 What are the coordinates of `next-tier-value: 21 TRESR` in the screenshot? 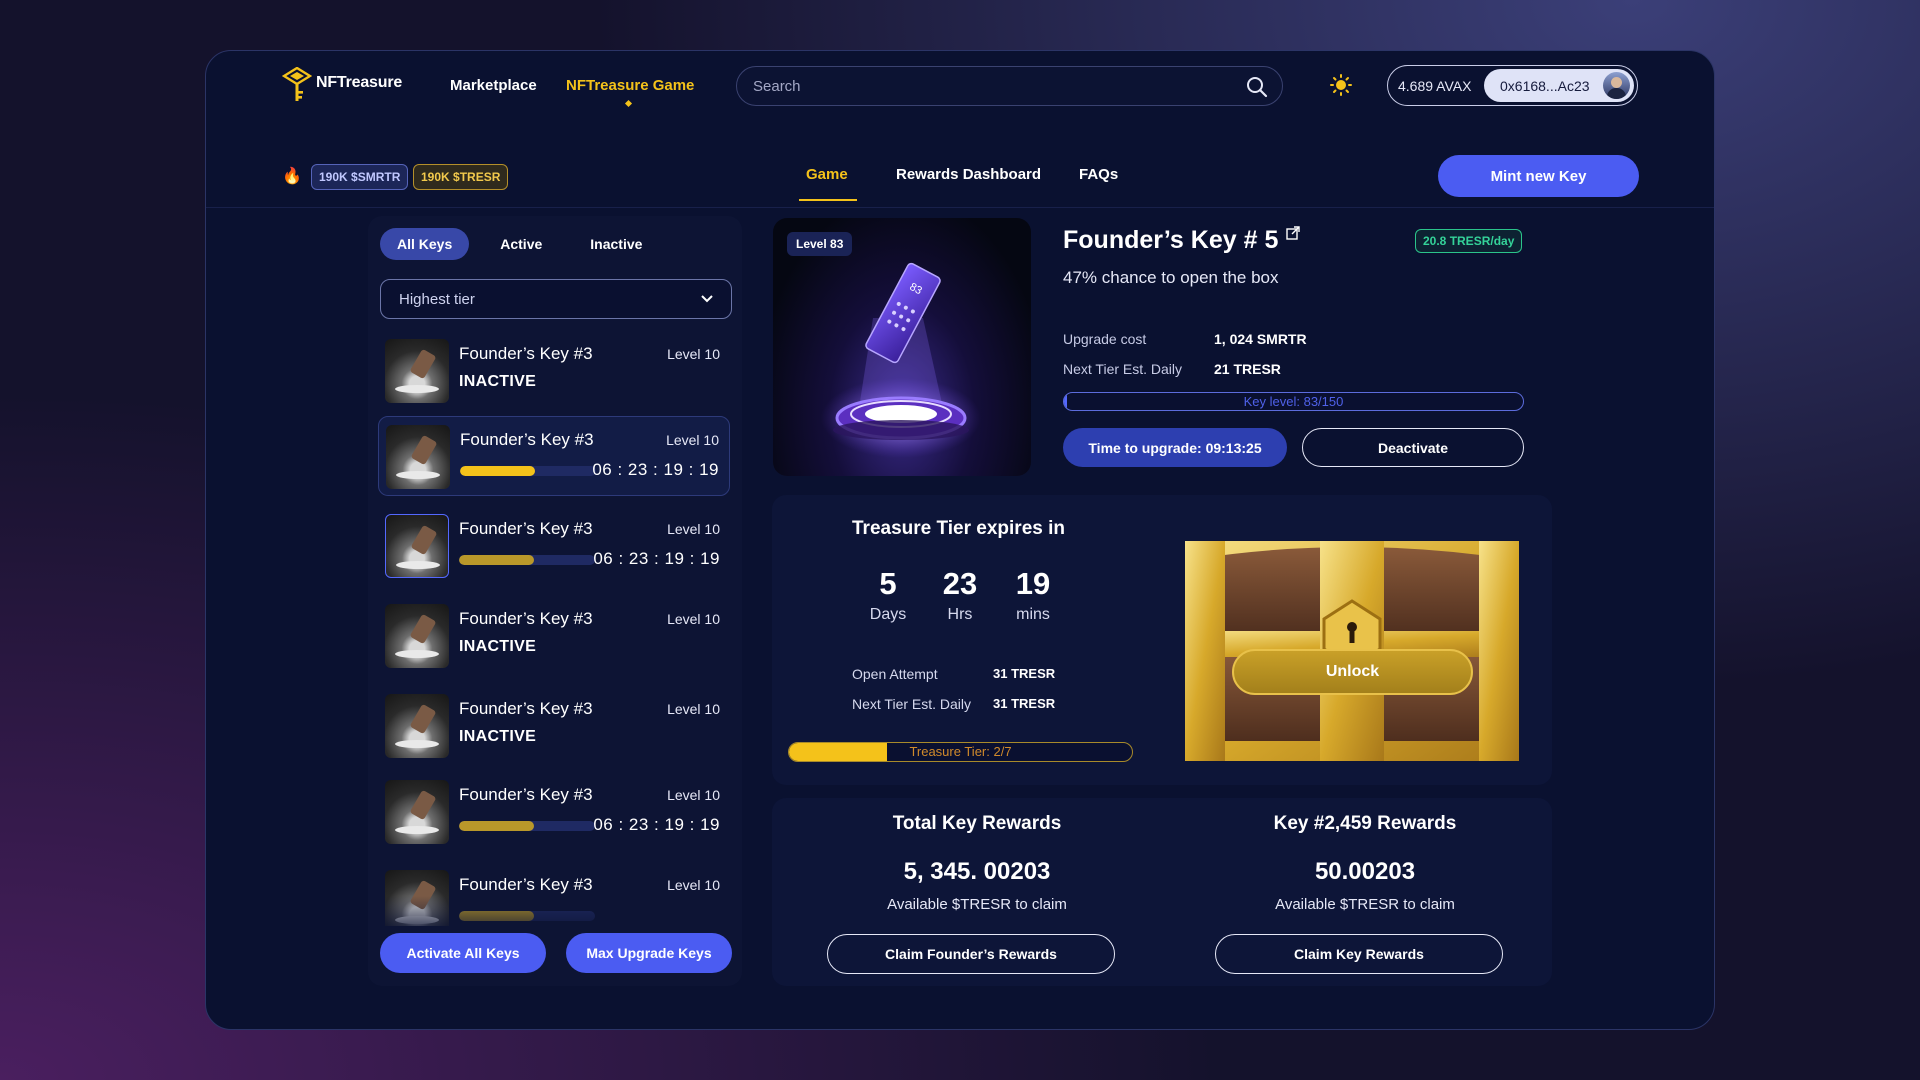 It's located at (1247, 369).